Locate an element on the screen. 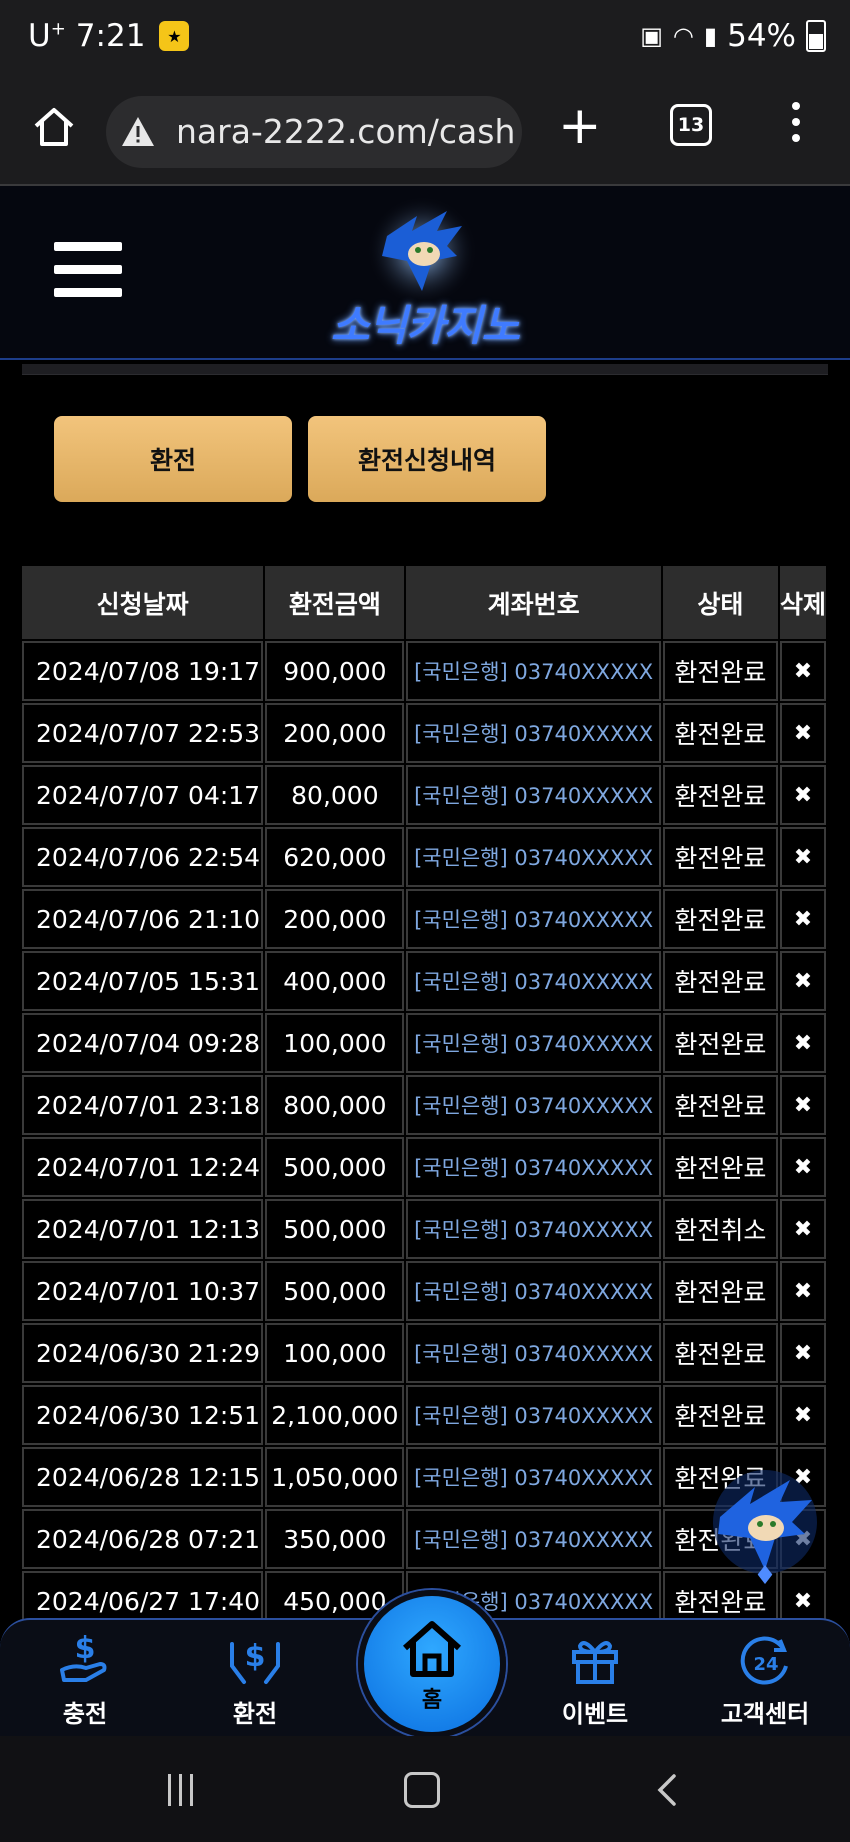 The height and width of the screenshot is (1842, 850). nav-event: 이벤트 is located at coordinates (595, 1679).